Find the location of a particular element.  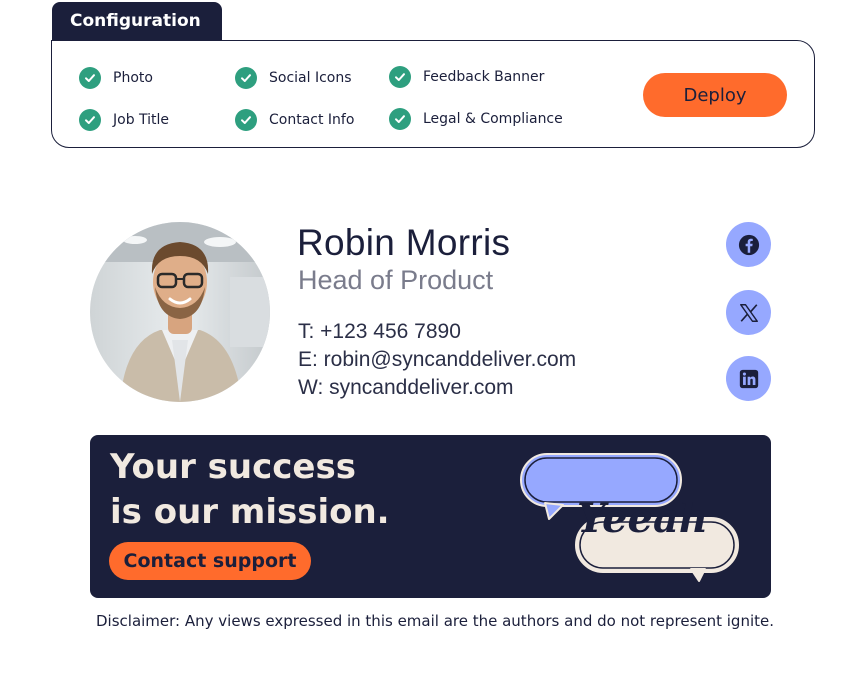

linkedin-button is located at coordinates (748, 378).